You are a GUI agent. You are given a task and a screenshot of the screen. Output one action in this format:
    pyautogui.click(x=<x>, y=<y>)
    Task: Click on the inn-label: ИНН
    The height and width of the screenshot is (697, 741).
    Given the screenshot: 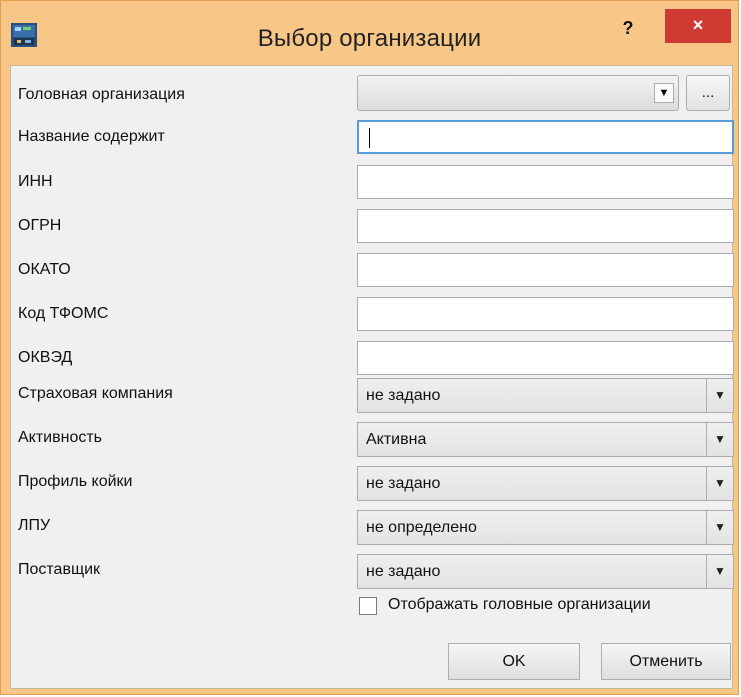 What is the action you would take?
    pyautogui.click(x=35, y=181)
    